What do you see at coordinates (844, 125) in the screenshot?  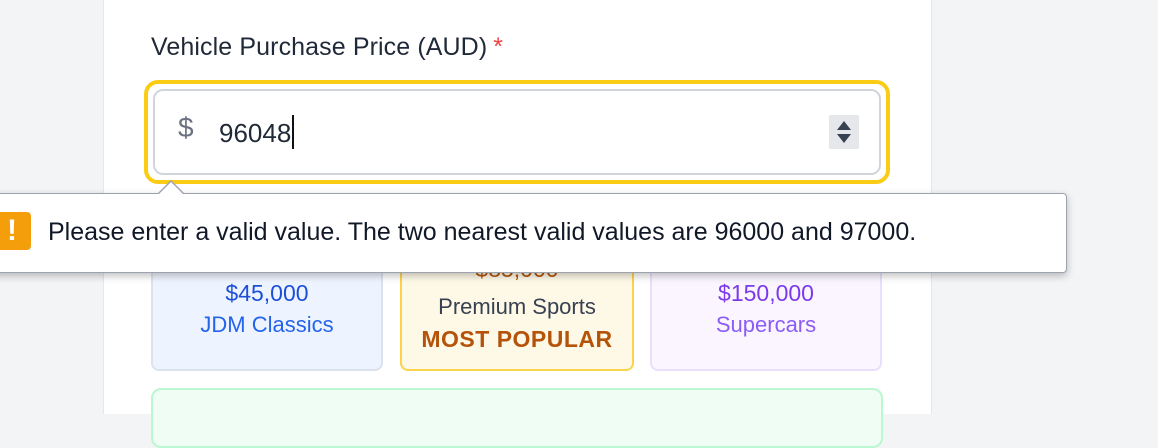 I see `spinner-up-icon` at bounding box center [844, 125].